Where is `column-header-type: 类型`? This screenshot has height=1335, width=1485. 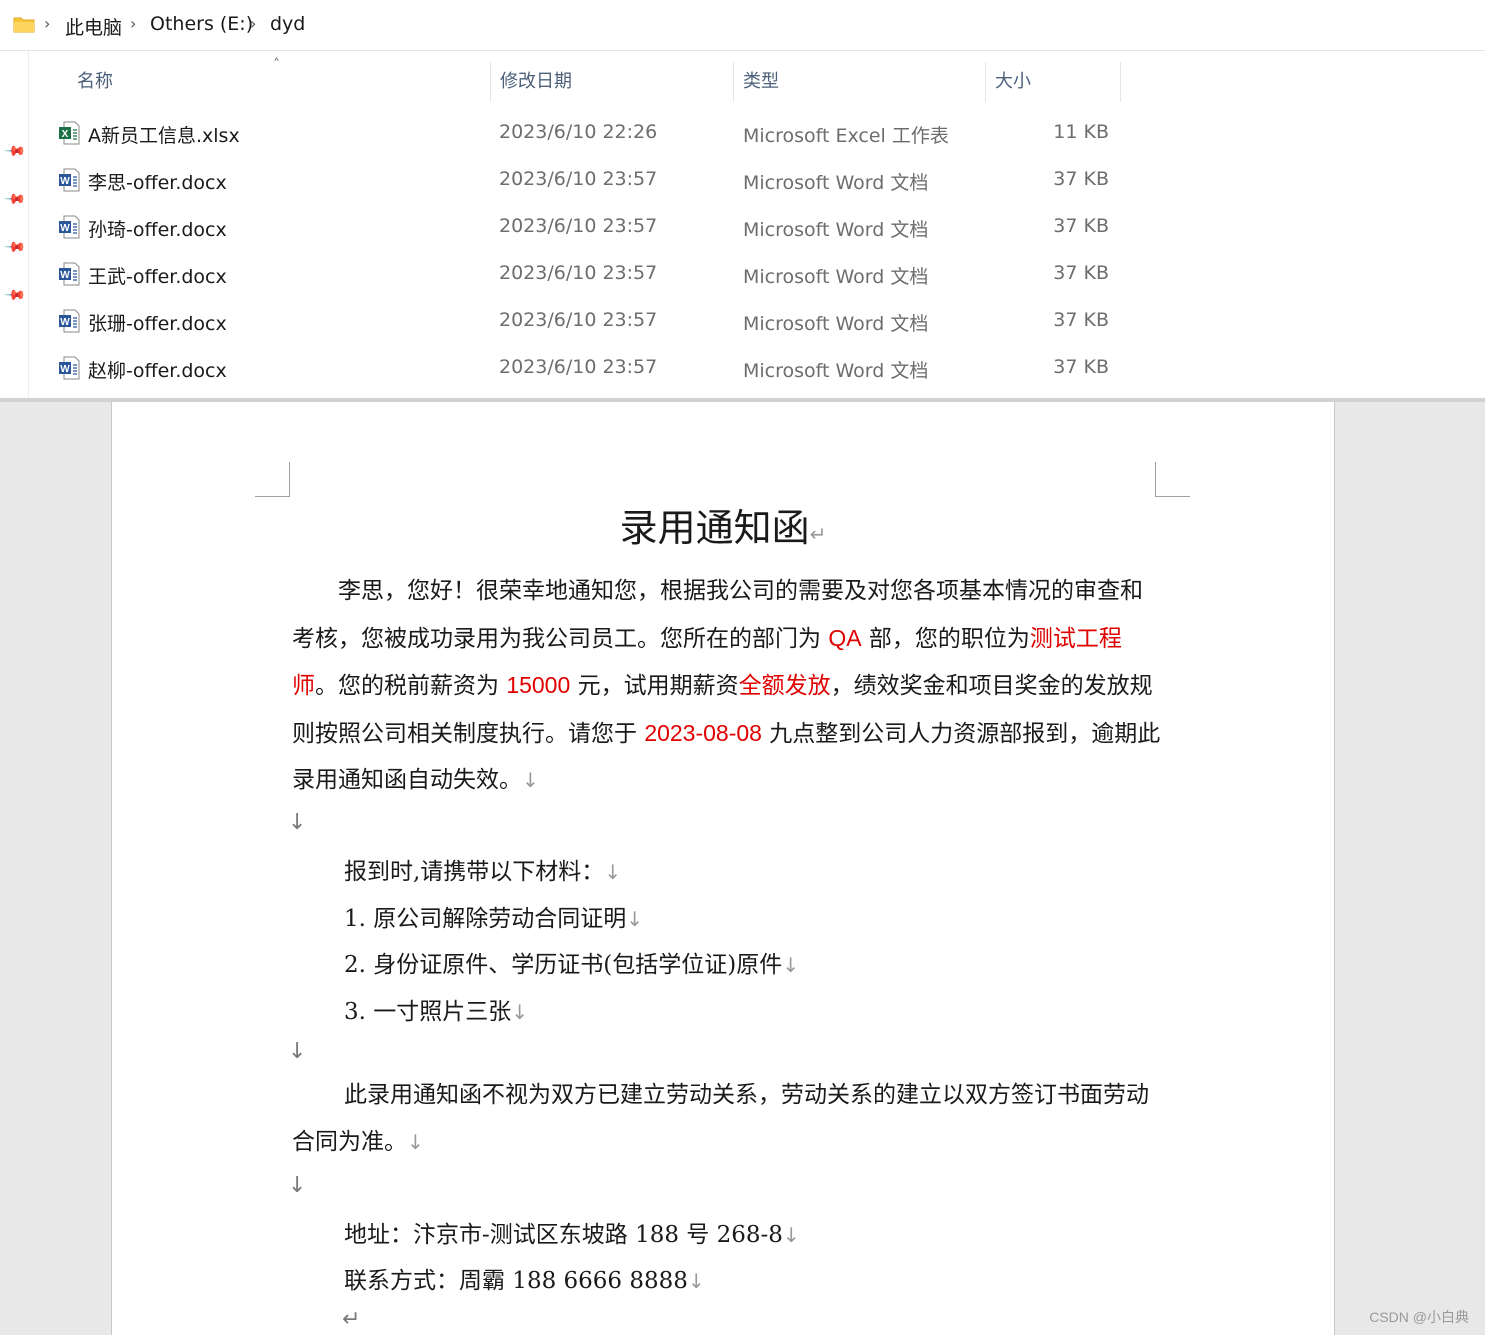
column-header-type: 类型 is located at coordinates (858, 82).